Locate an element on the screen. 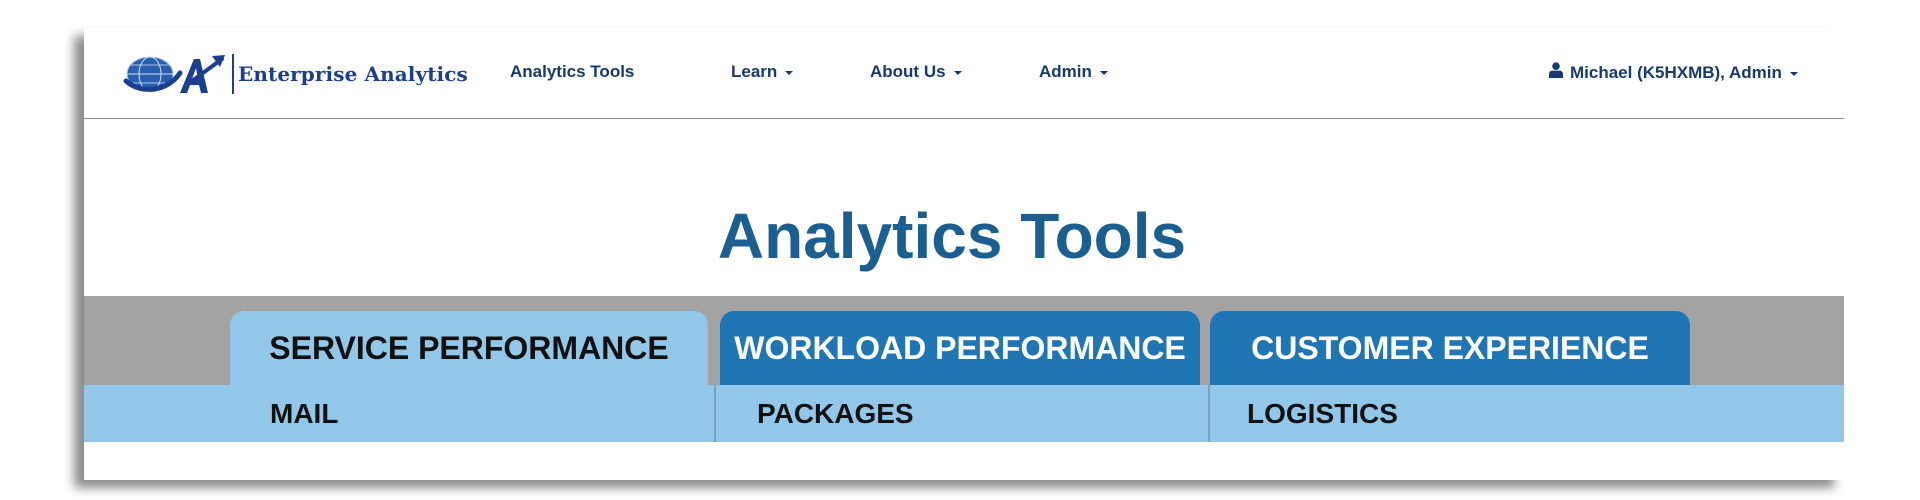 This screenshot has width=1920, height=500. nav-analytics-tools-label: Analytics Tools is located at coordinates (572, 71).